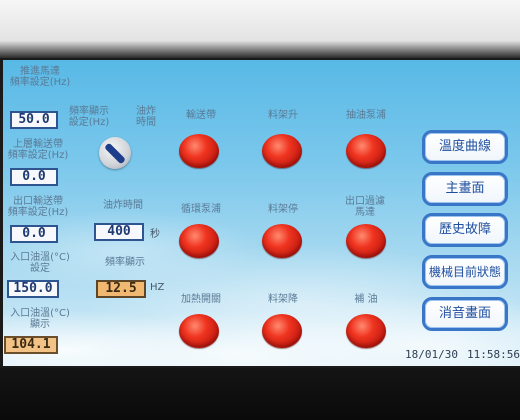 The image size is (520, 420). What do you see at coordinates (38, 207) in the screenshot?
I see `outlet-conveyor-freq-label: 出口輸送帶 頻率設定(Hz)` at bounding box center [38, 207].